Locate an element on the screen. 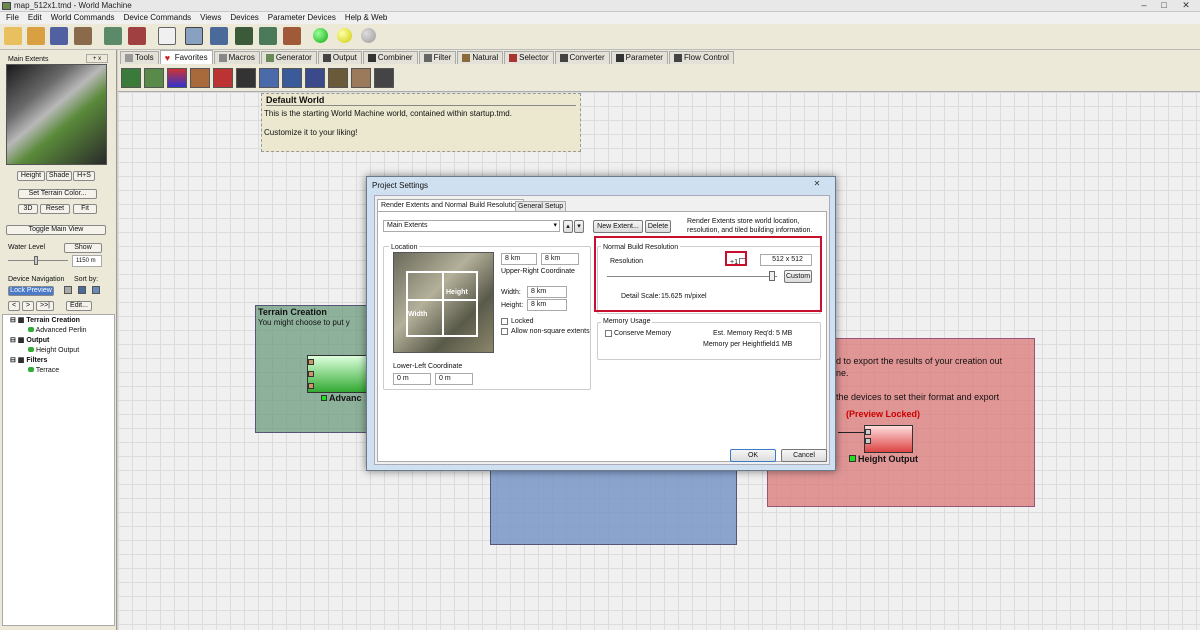 The image size is (1200, 630). menu-views: Views is located at coordinates (210, 18).